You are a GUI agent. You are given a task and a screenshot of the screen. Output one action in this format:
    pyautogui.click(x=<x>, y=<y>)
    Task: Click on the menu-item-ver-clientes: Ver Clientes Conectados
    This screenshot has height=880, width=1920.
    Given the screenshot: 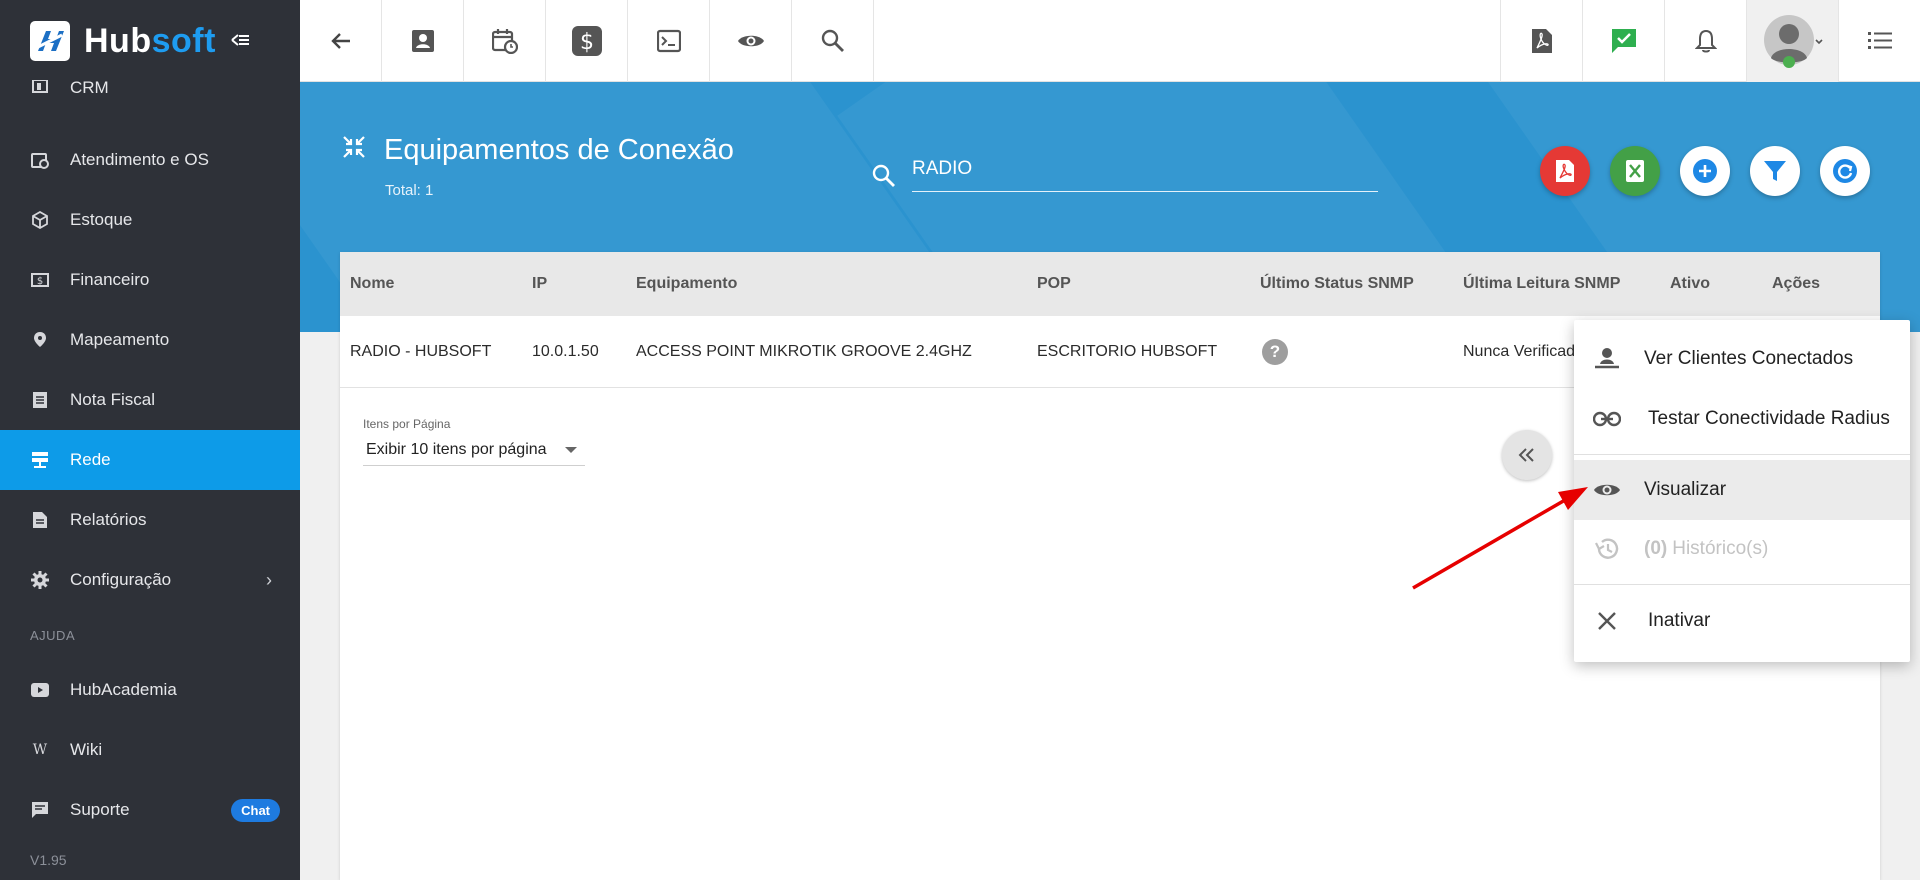 What is the action you would take?
    pyautogui.click(x=1742, y=359)
    